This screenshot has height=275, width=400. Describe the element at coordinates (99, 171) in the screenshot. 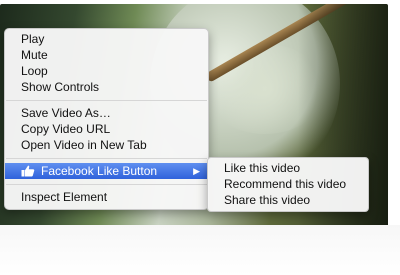

I see `menu-item-label: Facebook Like Button` at that location.